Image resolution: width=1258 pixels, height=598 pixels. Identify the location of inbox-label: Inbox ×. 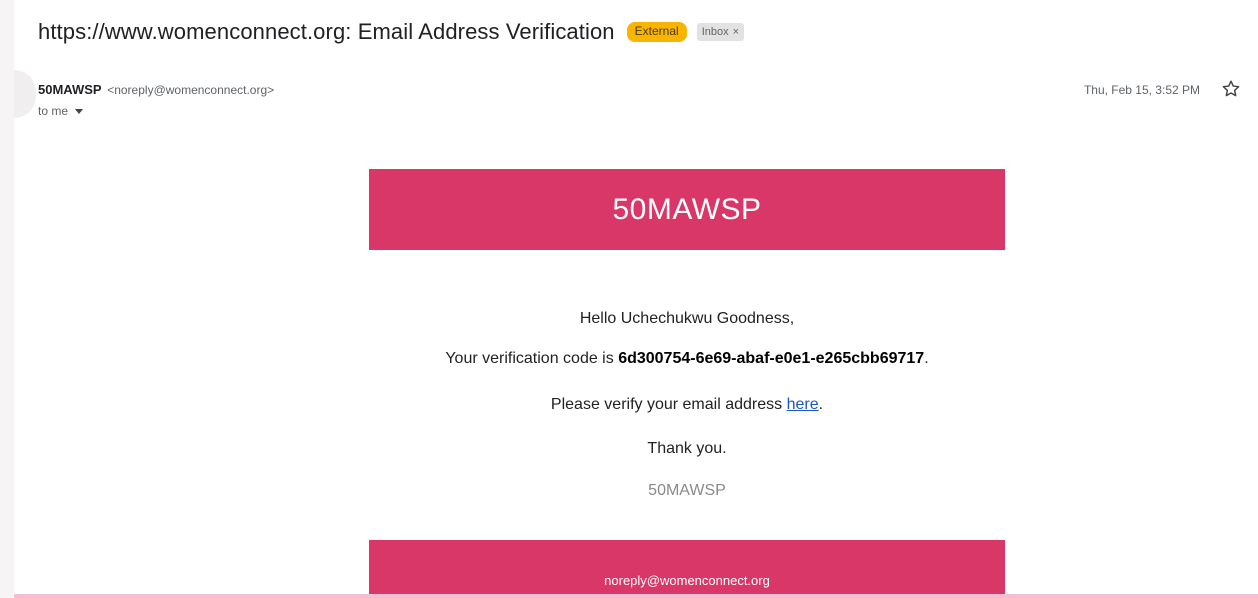
(720, 32).